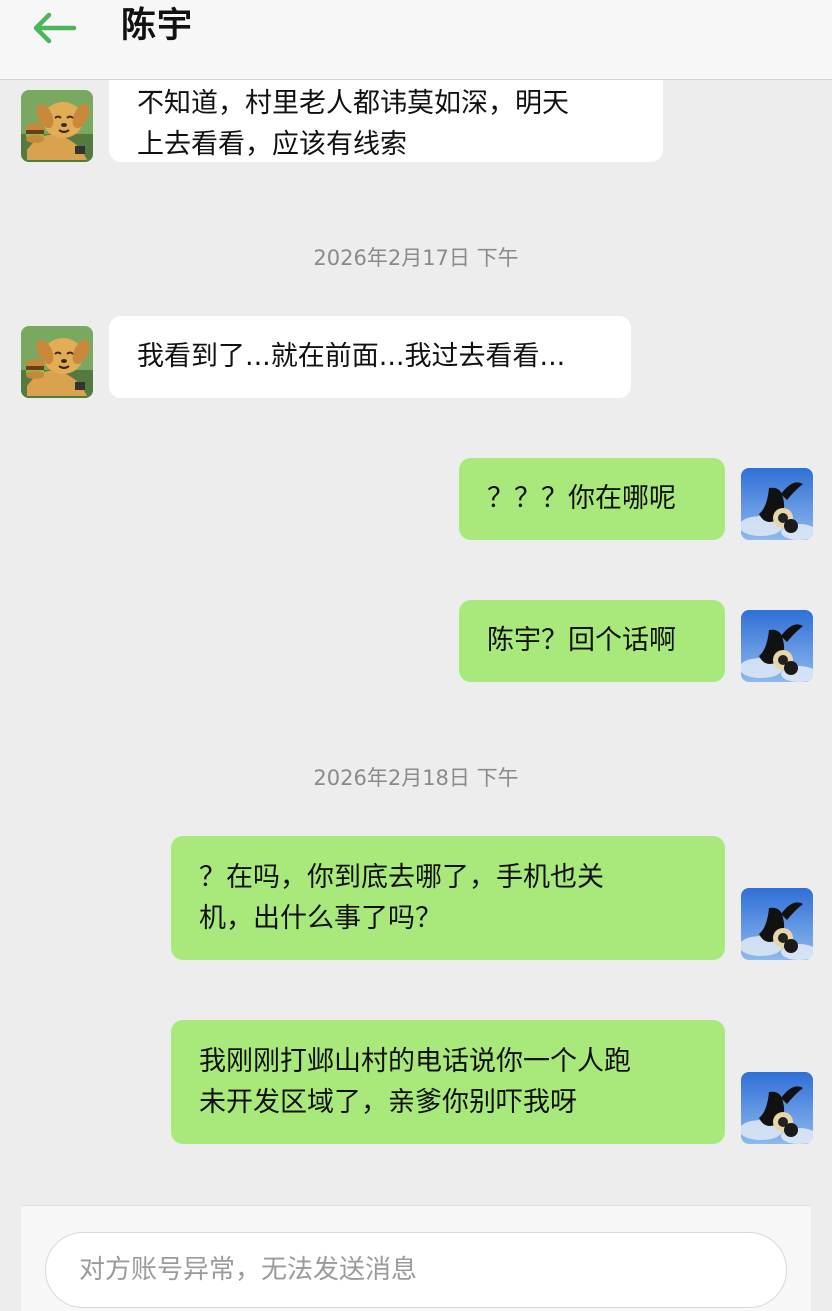  What do you see at coordinates (386, 121) in the screenshot?
I see `message-bubble: 不知道，村里老人都讳莫如深，明天 上去看看，应该有线索` at bounding box center [386, 121].